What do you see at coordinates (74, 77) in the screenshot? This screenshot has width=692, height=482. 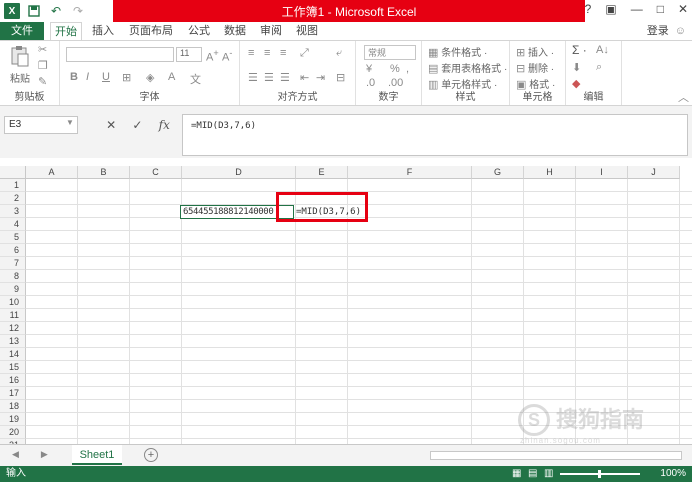 I see `bold-button: B` at bounding box center [74, 77].